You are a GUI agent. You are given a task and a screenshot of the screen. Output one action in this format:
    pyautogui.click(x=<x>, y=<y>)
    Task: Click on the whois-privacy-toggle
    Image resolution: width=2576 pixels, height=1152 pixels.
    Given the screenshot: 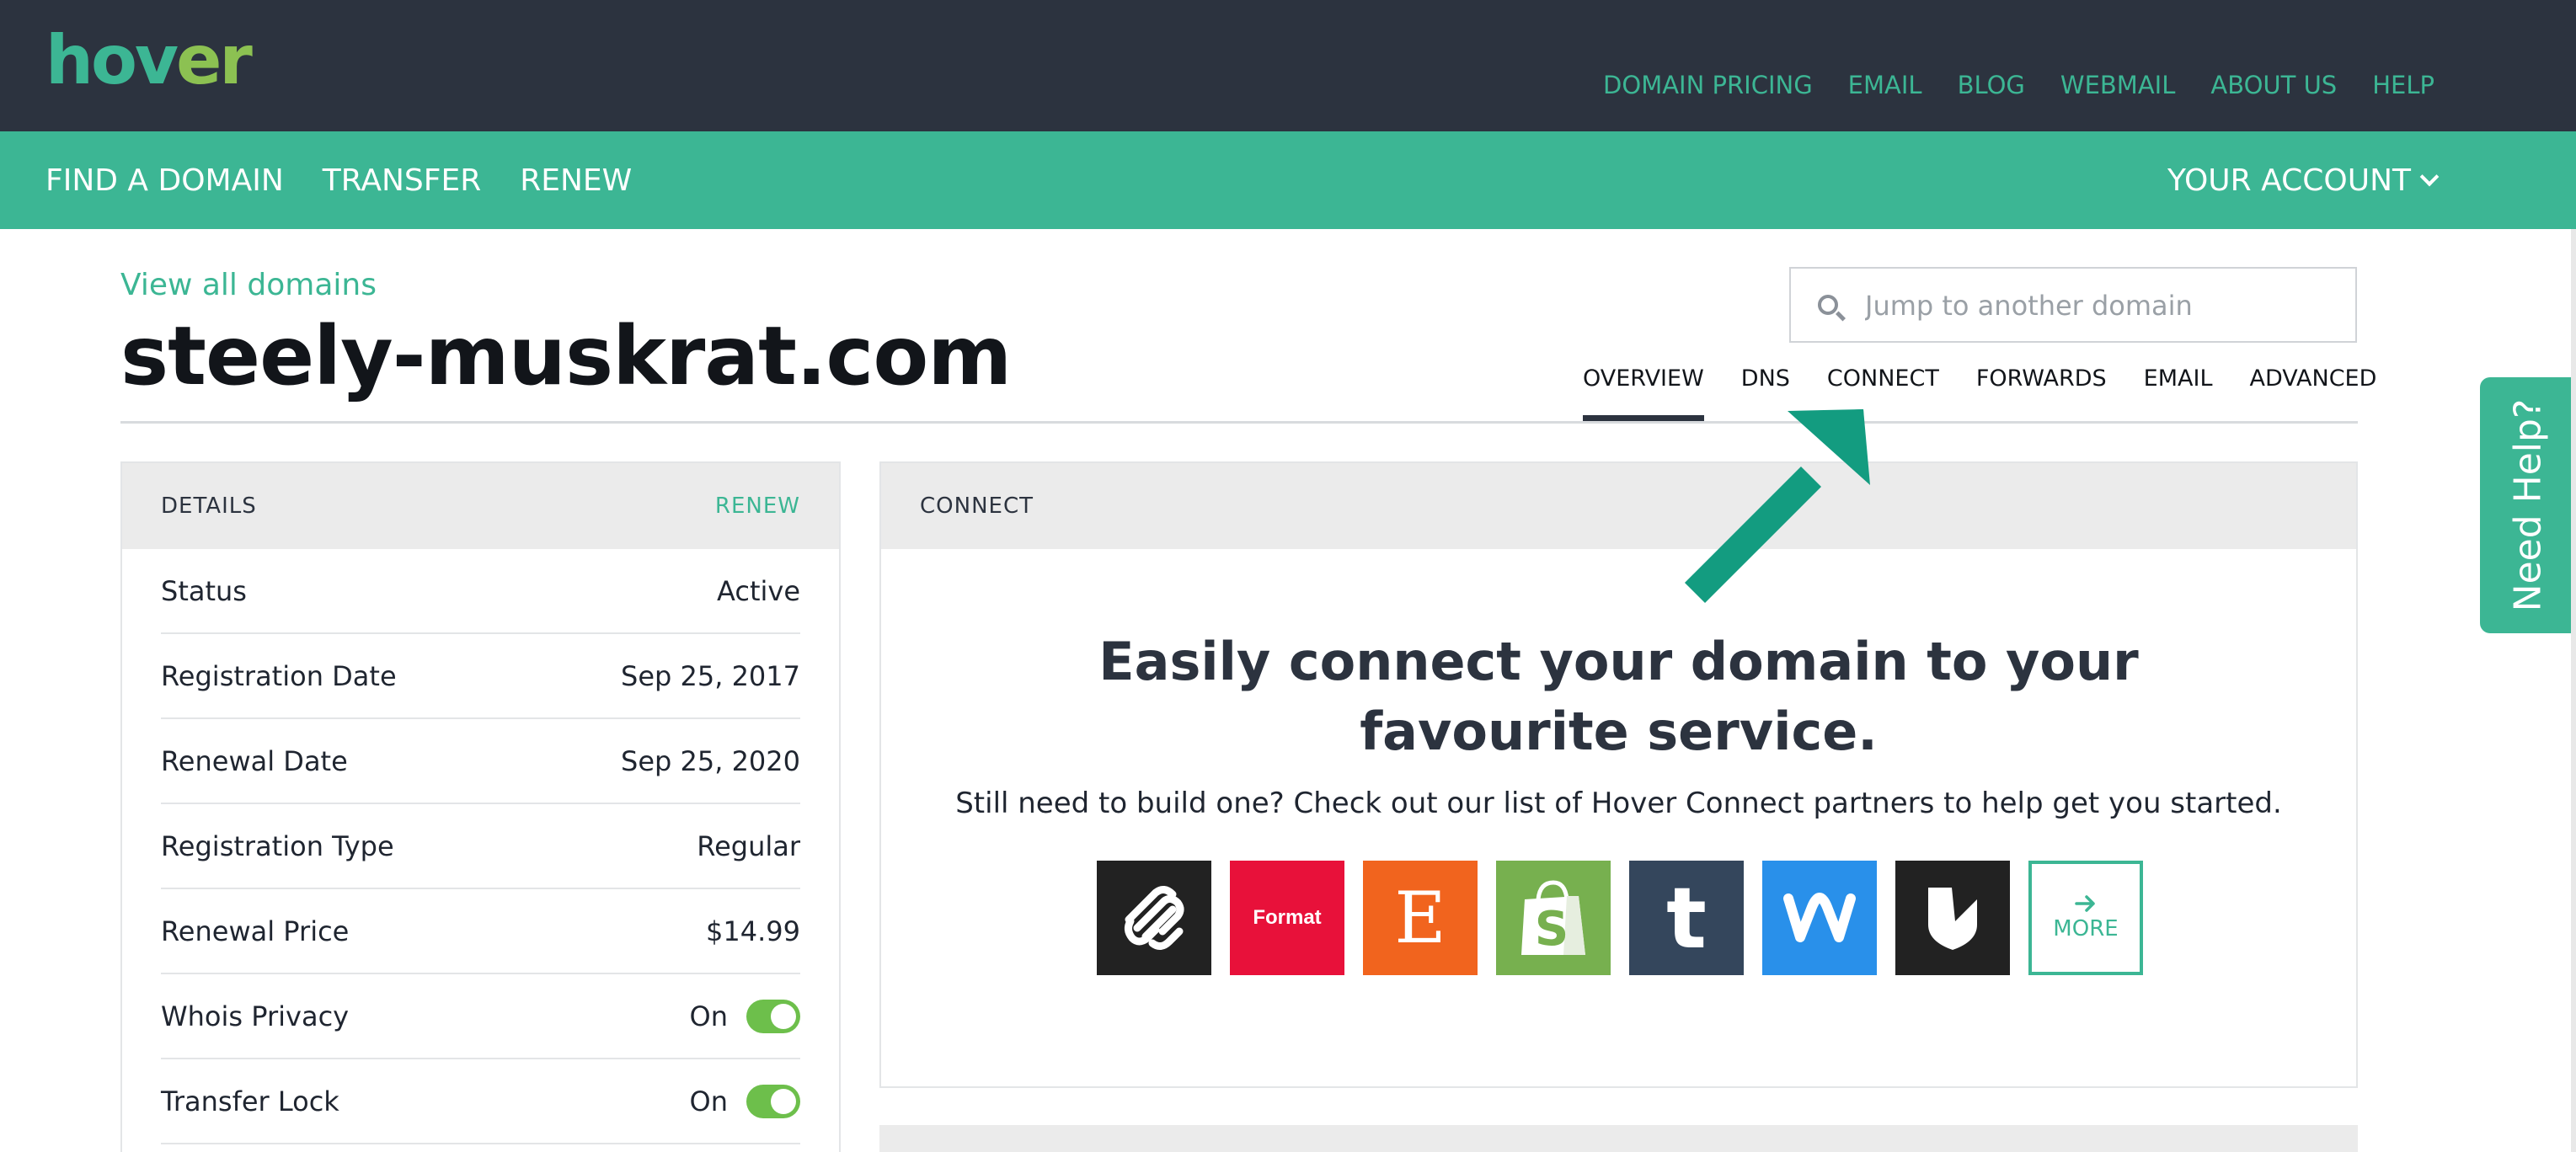 What is the action you would take?
    pyautogui.click(x=773, y=1016)
    